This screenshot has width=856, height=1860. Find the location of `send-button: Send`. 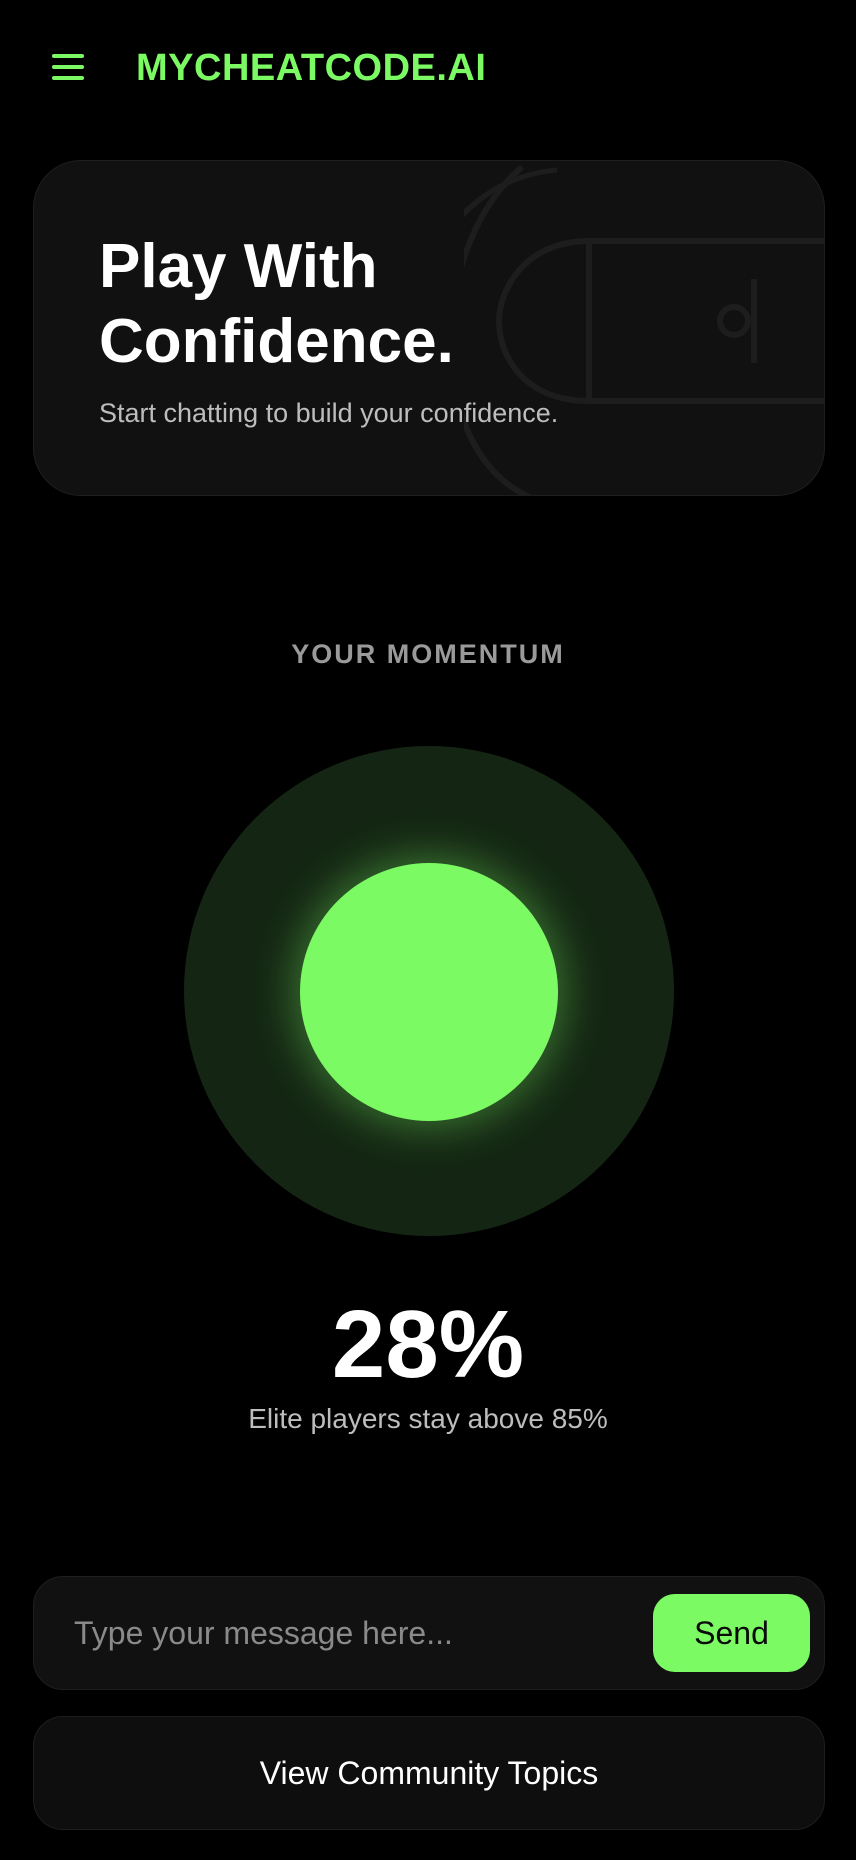

send-button: Send is located at coordinates (731, 1633).